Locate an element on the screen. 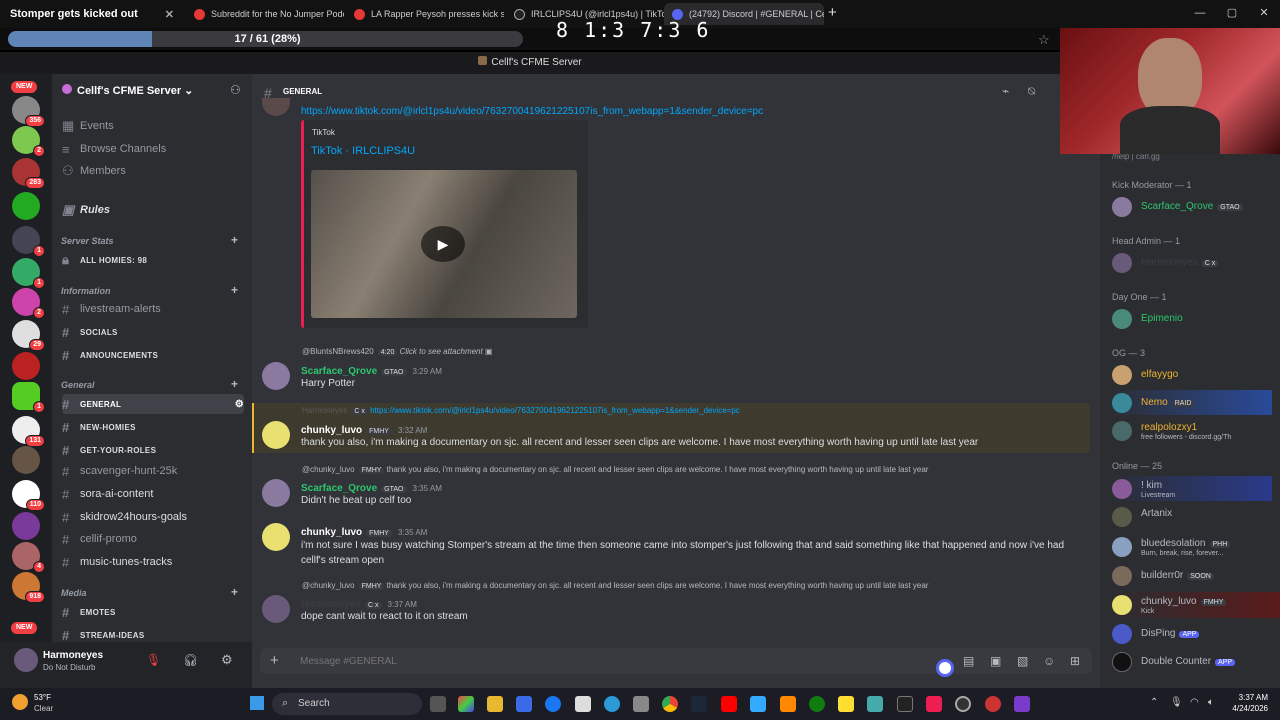  sidebar-item-events: ▦ Events is located at coordinates (153, 126).